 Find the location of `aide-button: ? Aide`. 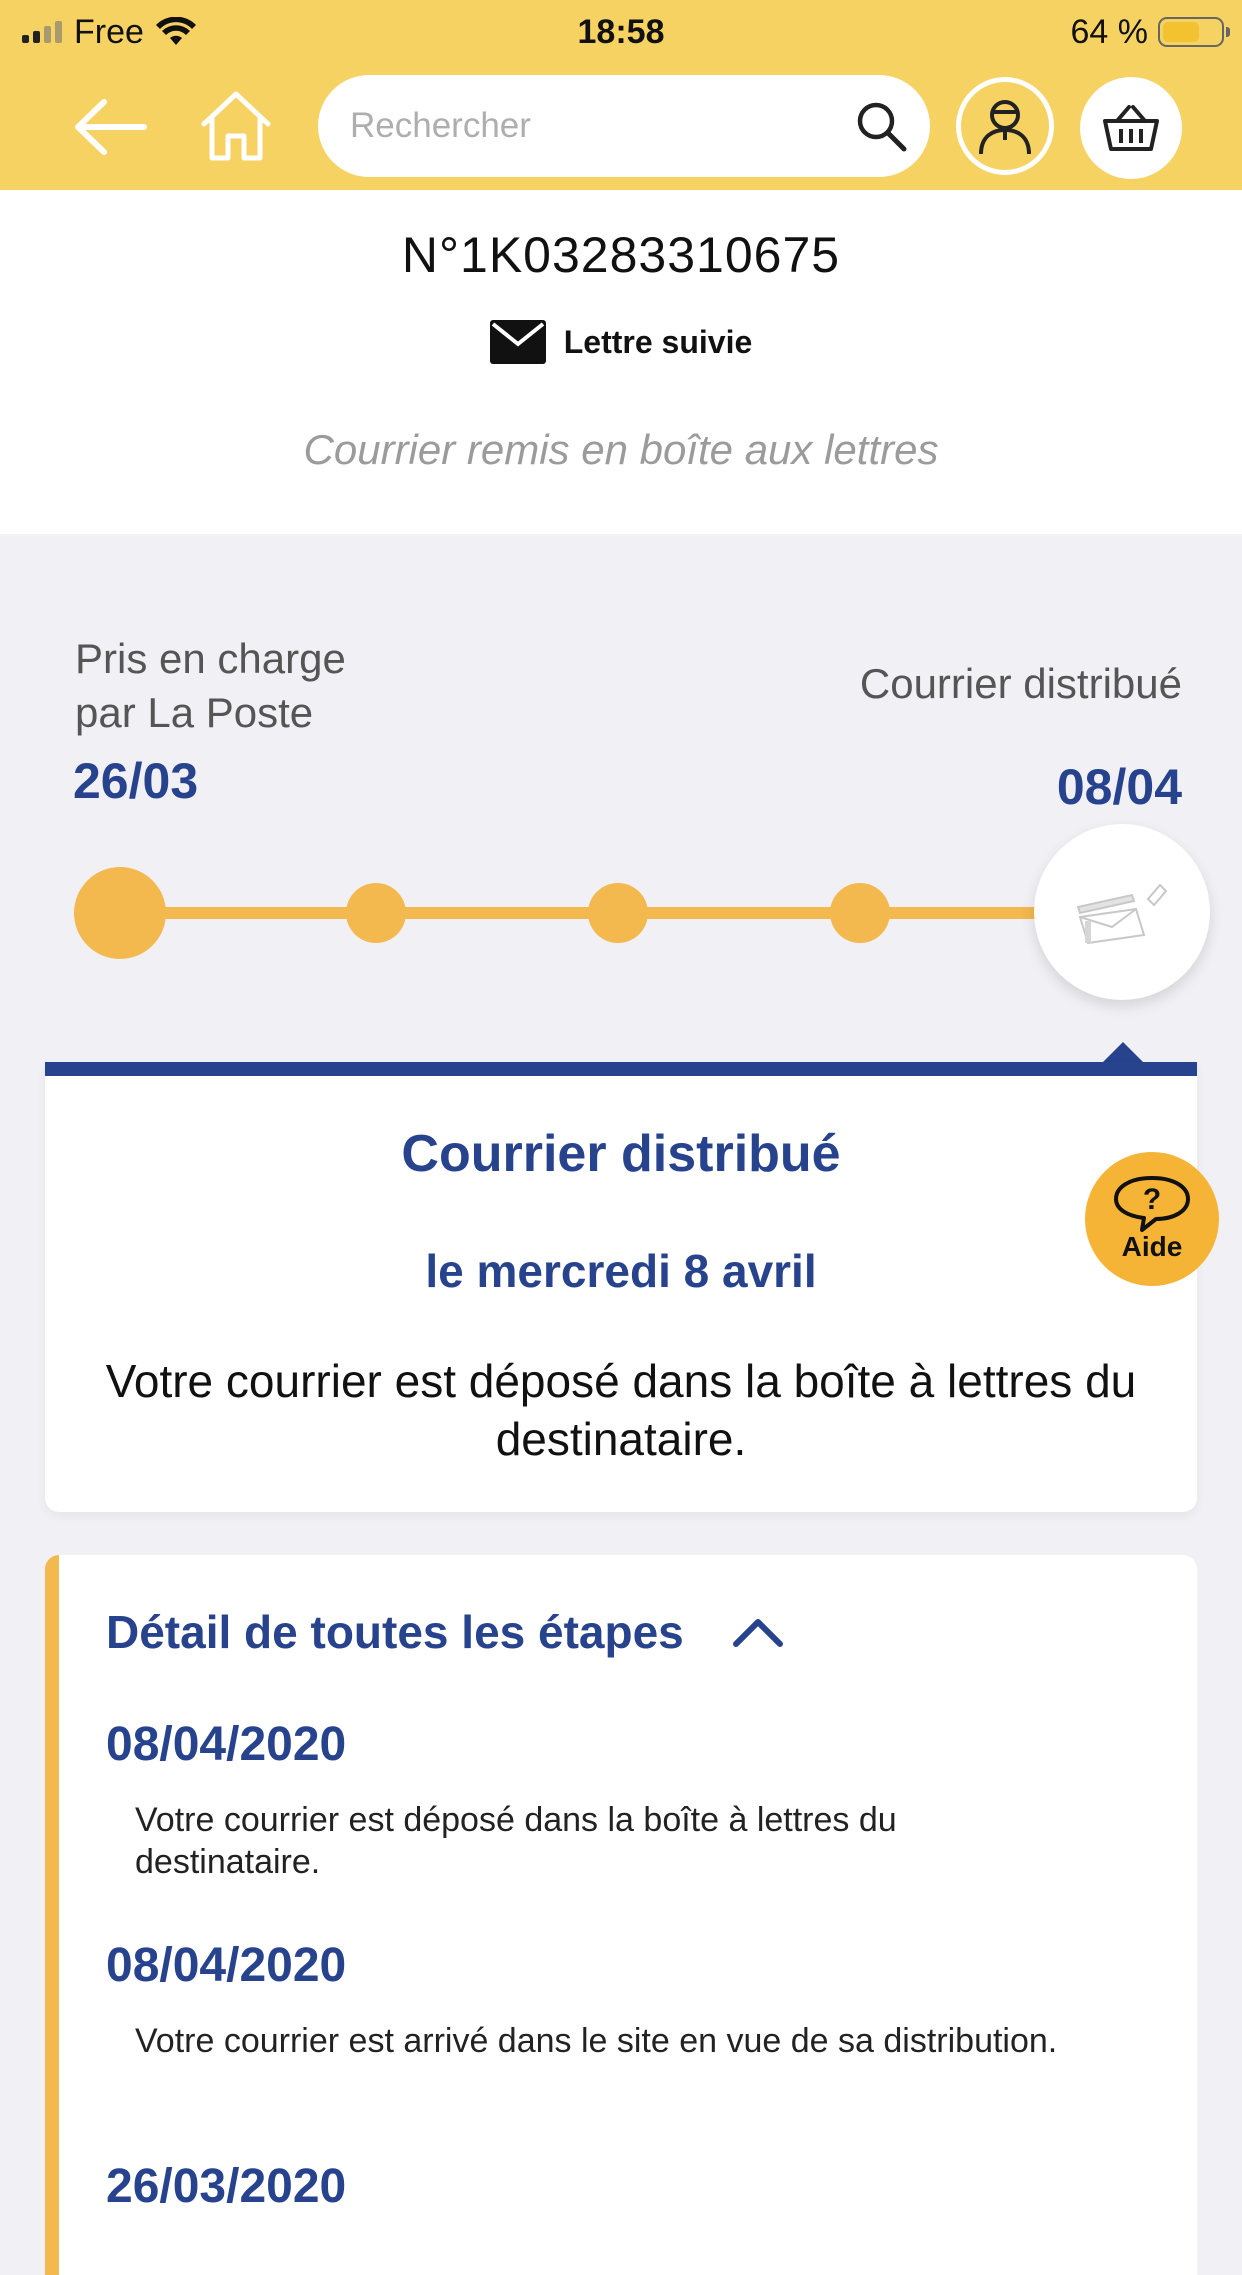

aide-button: ? Aide is located at coordinates (1152, 1219).